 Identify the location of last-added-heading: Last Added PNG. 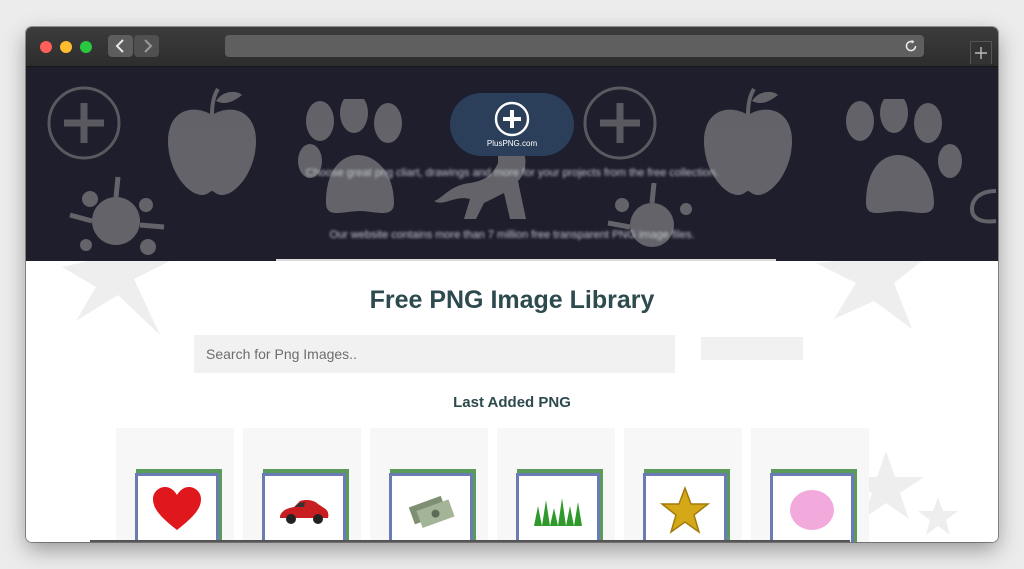
(512, 402).